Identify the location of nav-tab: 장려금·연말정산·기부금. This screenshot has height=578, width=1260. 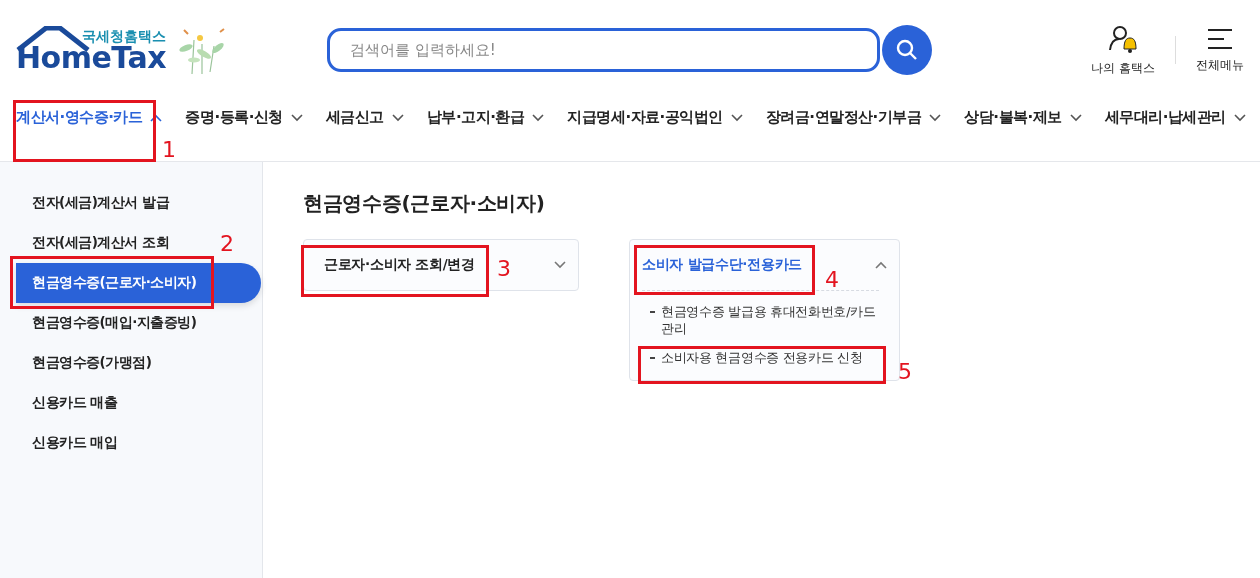
(853, 117).